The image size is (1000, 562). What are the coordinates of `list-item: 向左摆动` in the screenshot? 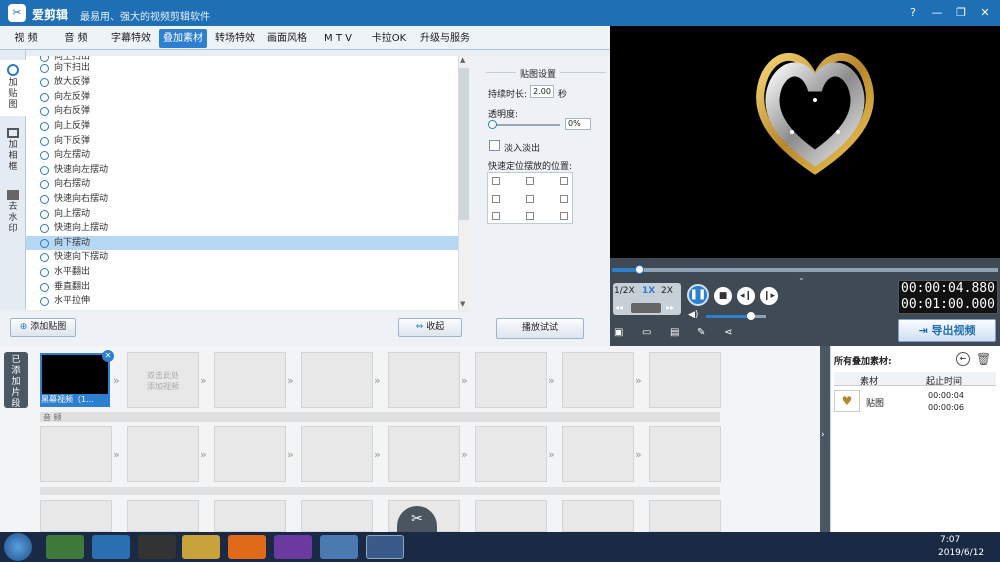 It's located at (242, 155).